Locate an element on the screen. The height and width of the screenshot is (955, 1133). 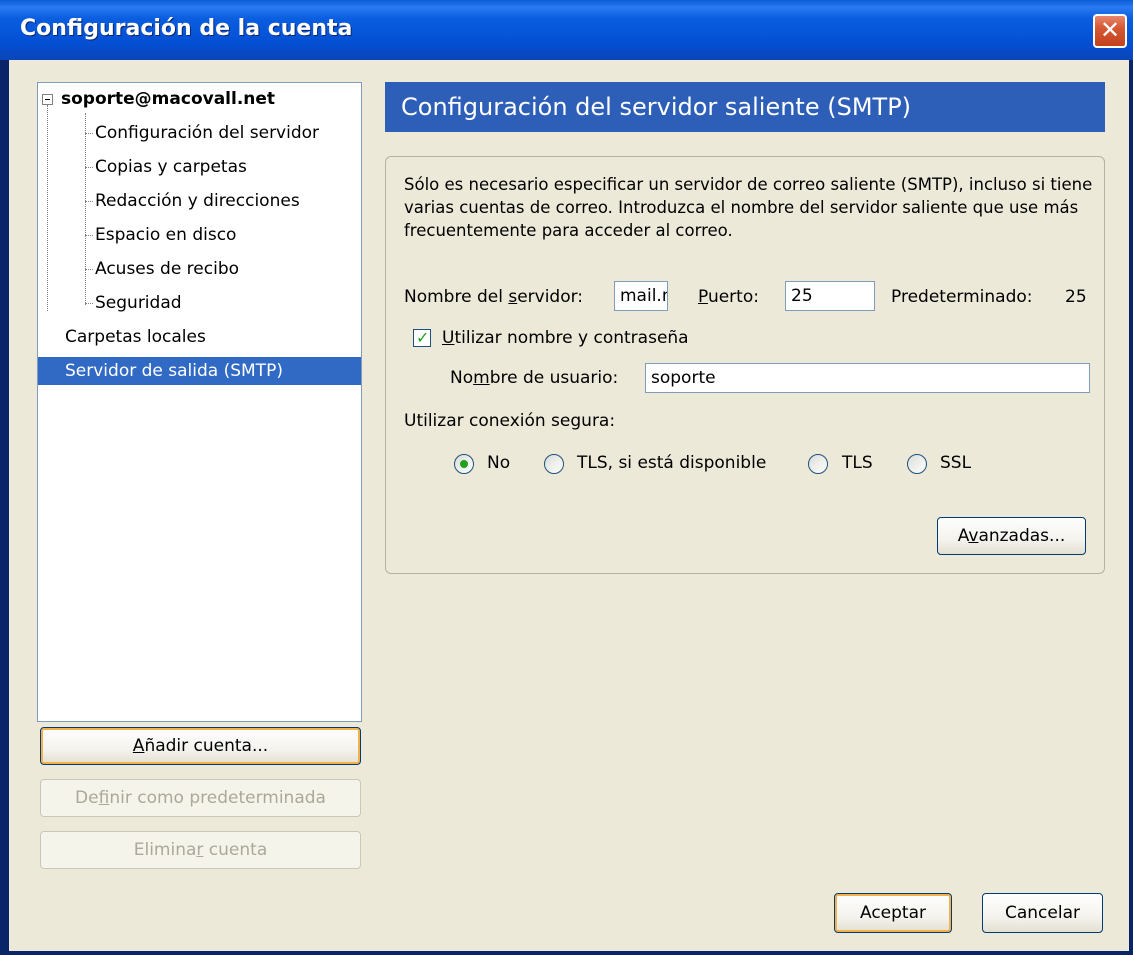
server-name-input: mail.macovall.net is located at coordinates (641, 296).